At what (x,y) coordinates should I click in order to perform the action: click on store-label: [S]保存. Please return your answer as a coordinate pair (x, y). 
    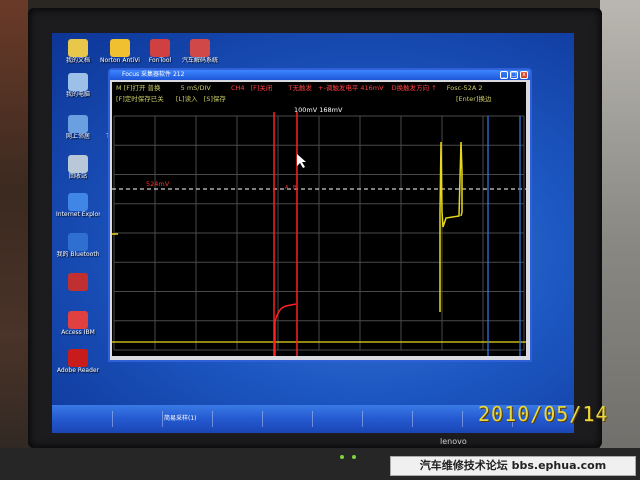
    Looking at the image, I should click on (214, 99).